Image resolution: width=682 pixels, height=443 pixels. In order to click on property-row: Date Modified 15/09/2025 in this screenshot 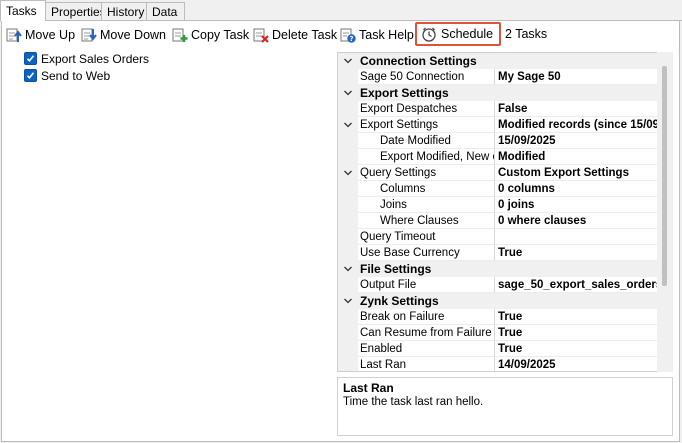, I will do `click(498, 141)`.